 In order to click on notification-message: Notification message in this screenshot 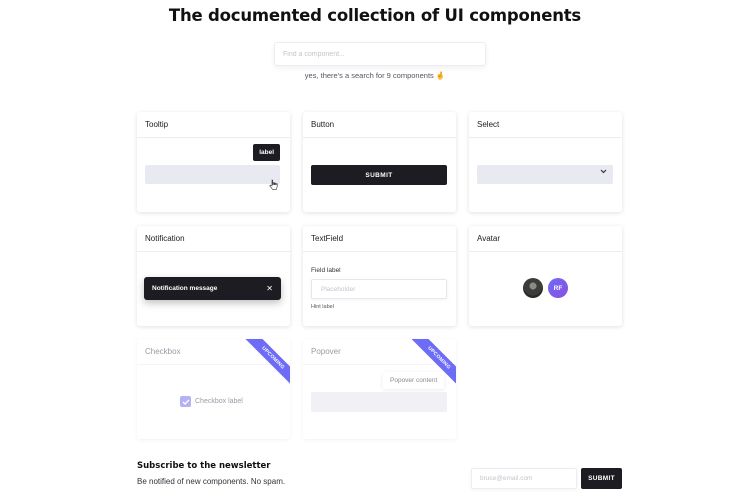, I will do `click(185, 288)`.